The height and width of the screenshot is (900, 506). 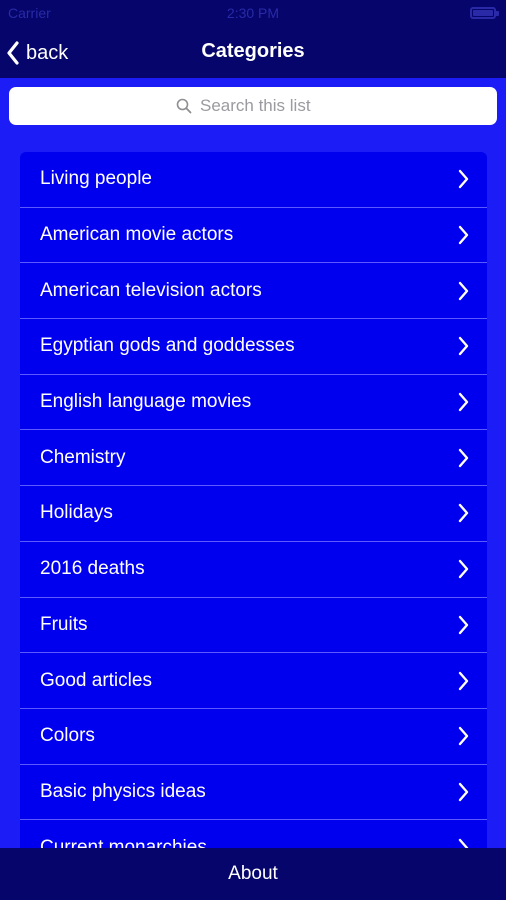 What do you see at coordinates (253, 235) in the screenshot?
I see `category-row: American movie actors` at bounding box center [253, 235].